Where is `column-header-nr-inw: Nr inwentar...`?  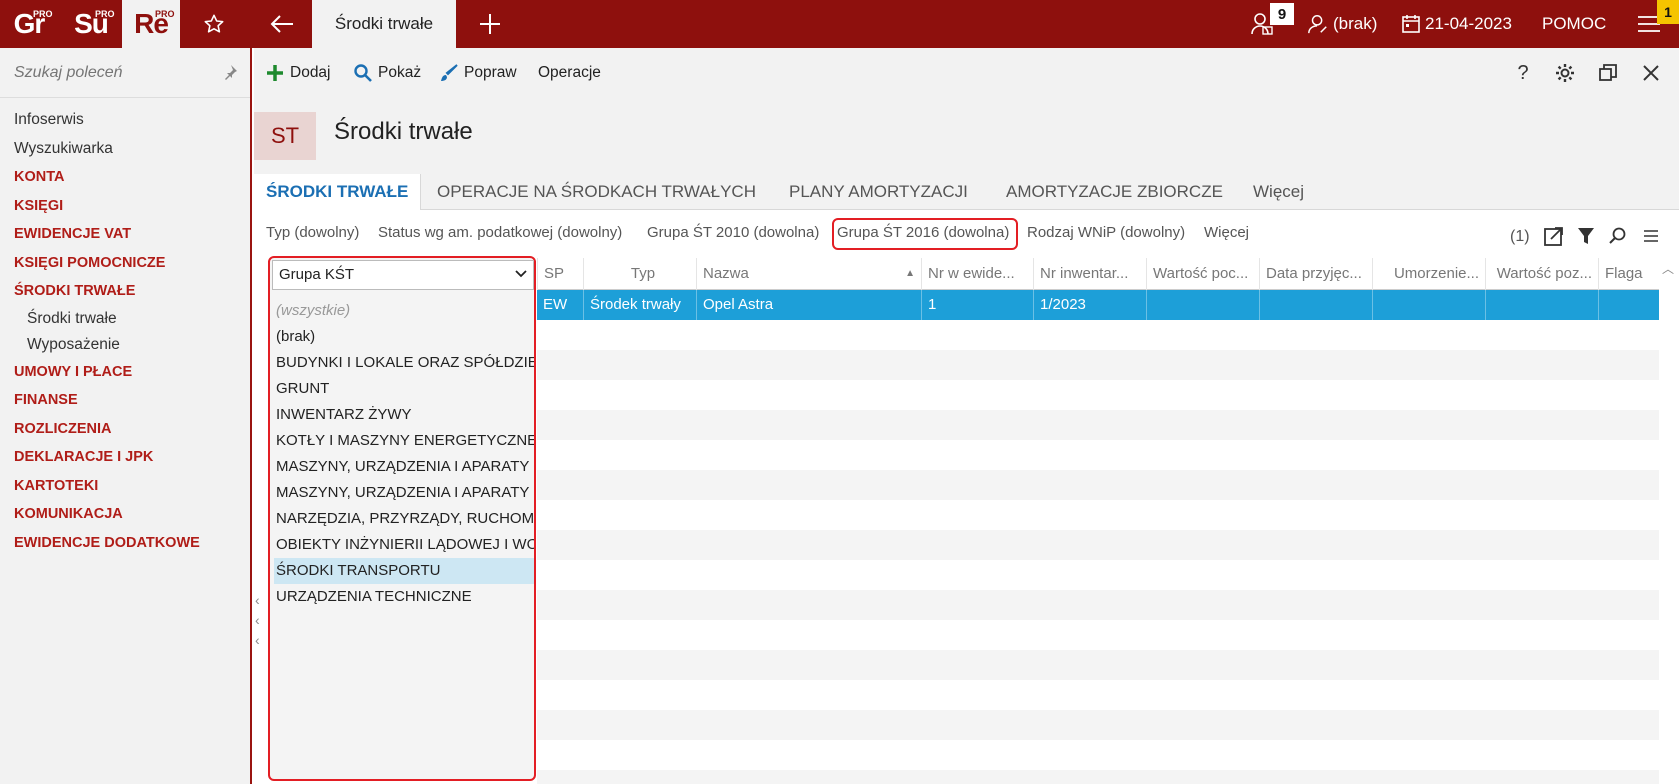 column-header-nr-inw: Nr inwentar... is located at coordinates (1089, 274).